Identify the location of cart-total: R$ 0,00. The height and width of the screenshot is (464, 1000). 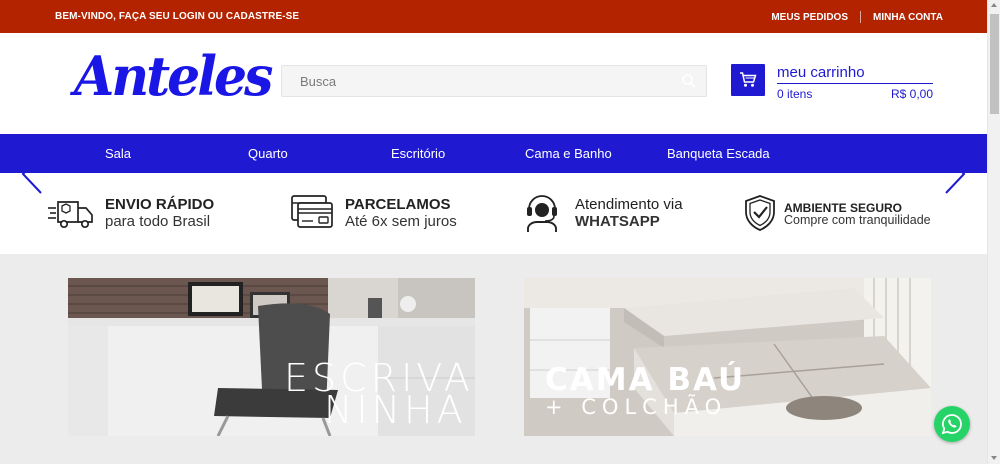
(911, 94).